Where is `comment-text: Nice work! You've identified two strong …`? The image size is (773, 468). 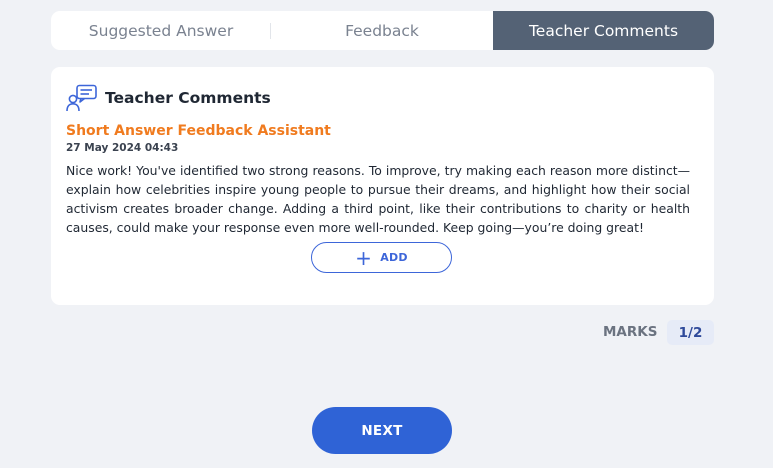
comment-text: Nice work! You've identified two strong … is located at coordinates (378, 199).